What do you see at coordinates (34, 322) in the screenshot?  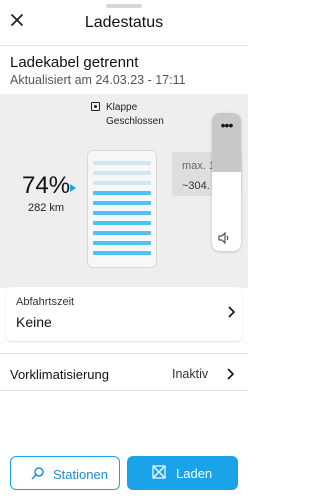 I see `departure-time-value: Keine` at bounding box center [34, 322].